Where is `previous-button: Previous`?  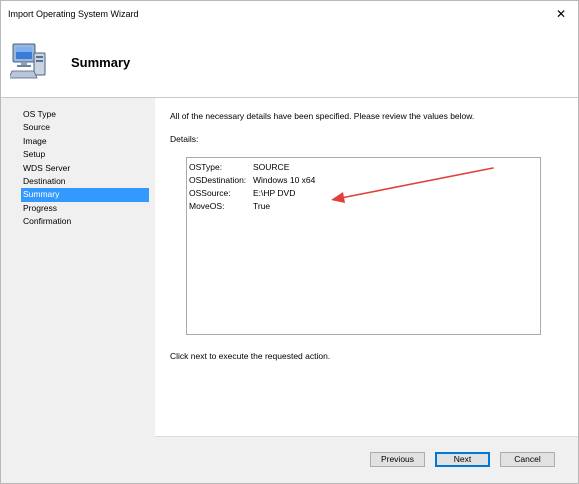 previous-button: Previous is located at coordinates (397, 459).